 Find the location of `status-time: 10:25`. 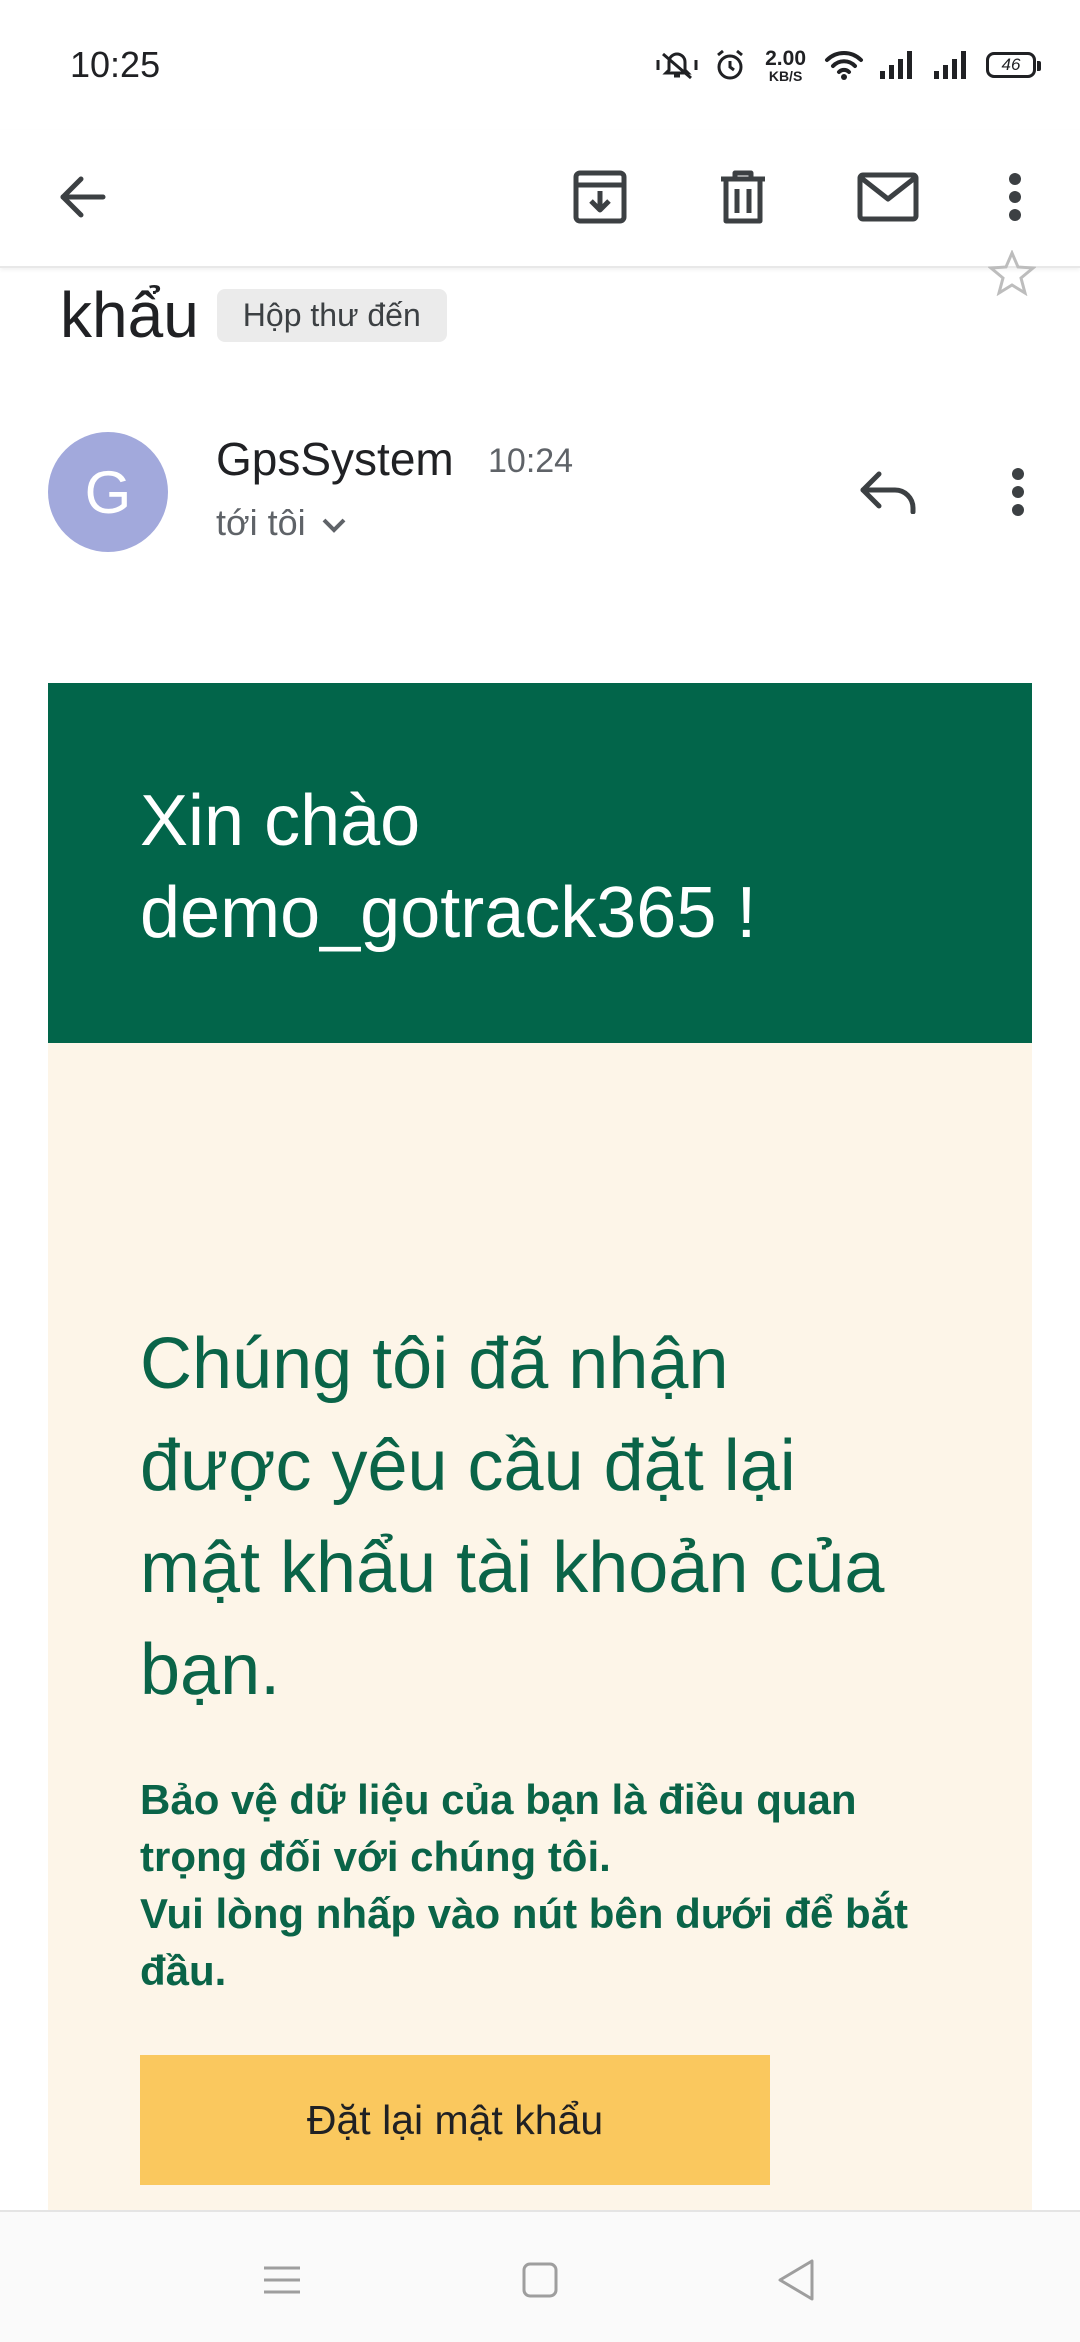

status-time: 10:25 is located at coordinates (115, 64).